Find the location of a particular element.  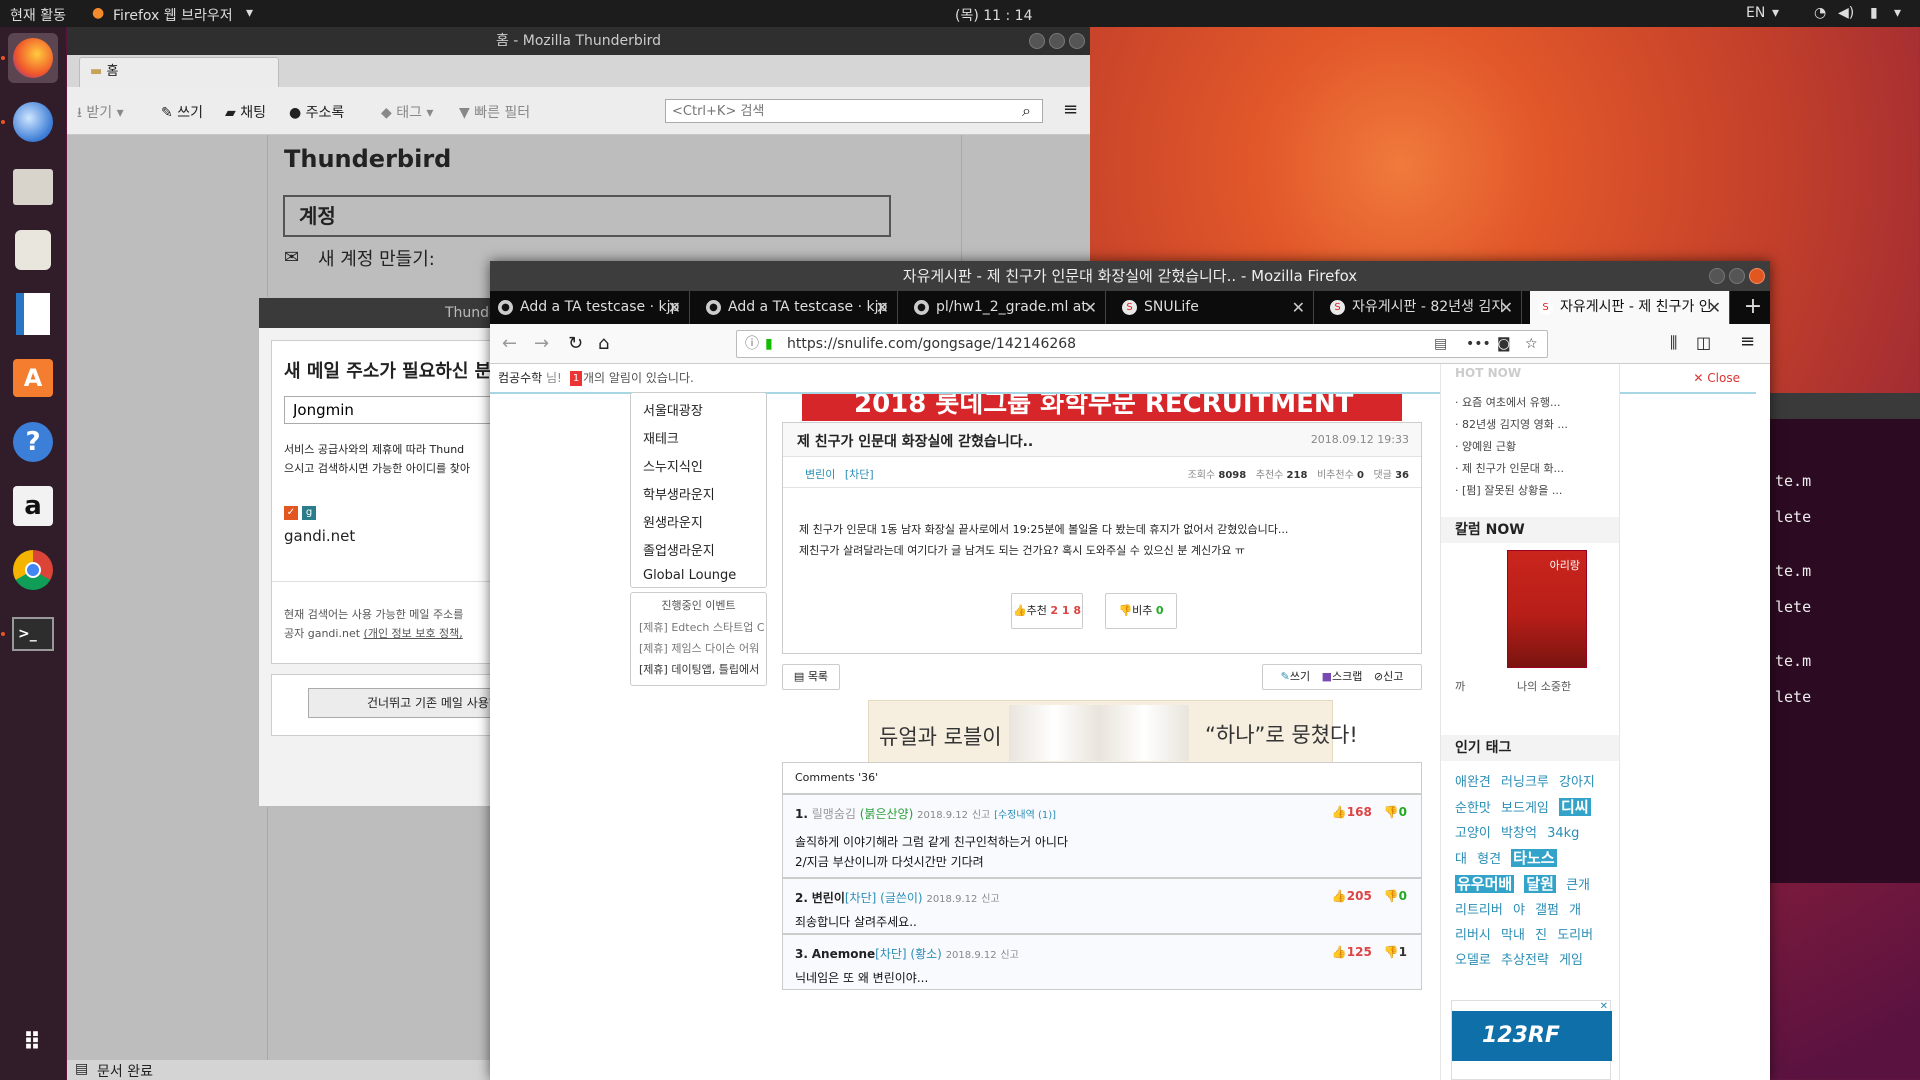

nav-item: 서울대광장 is located at coordinates (673, 409).